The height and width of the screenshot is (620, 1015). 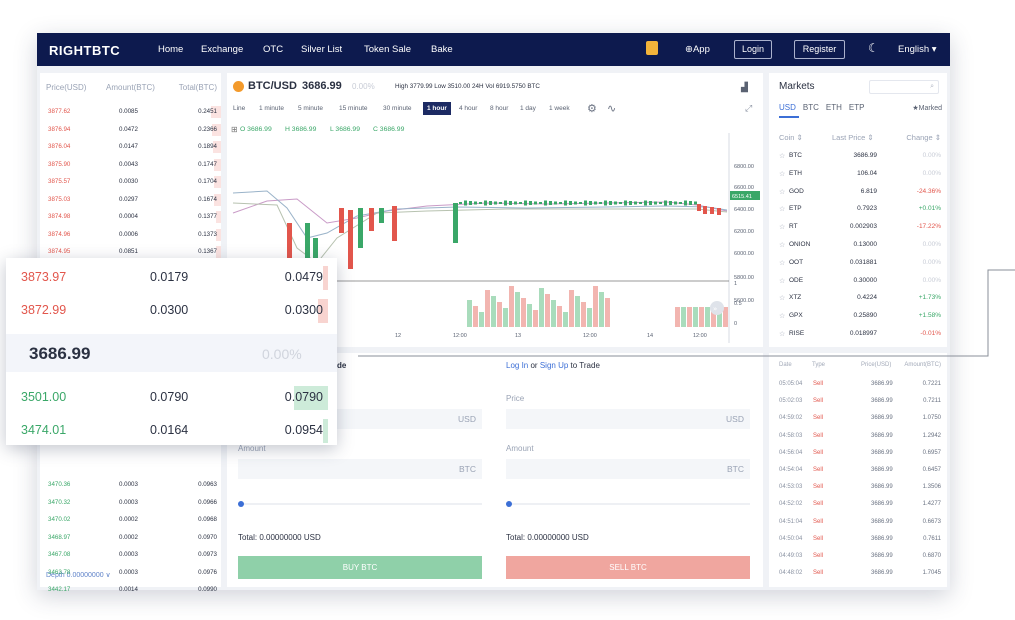 I want to click on market-row: ☆ OOT 0.031881 0.00%, so click(x=858, y=263).